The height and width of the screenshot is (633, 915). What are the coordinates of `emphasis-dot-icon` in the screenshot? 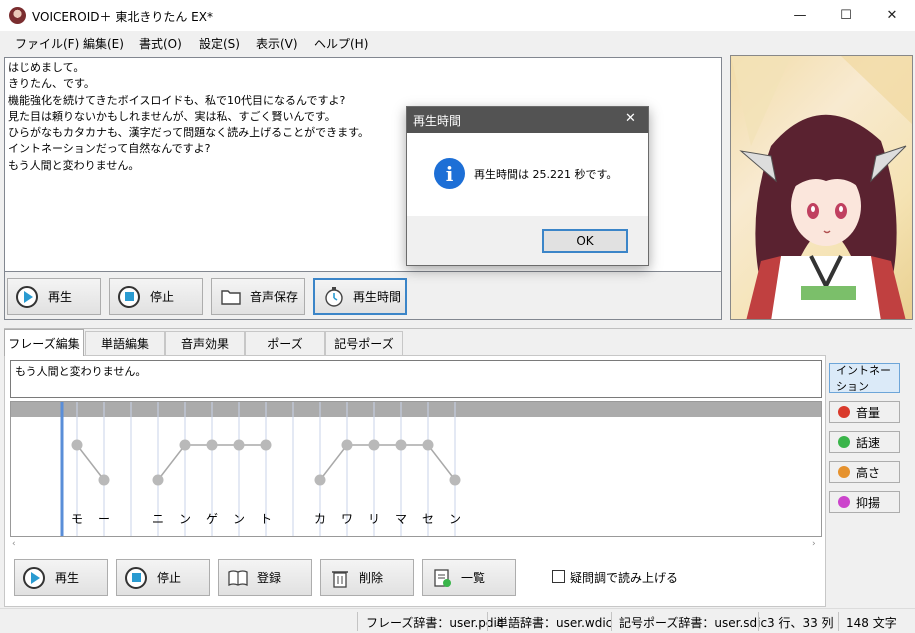 It's located at (844, 502).